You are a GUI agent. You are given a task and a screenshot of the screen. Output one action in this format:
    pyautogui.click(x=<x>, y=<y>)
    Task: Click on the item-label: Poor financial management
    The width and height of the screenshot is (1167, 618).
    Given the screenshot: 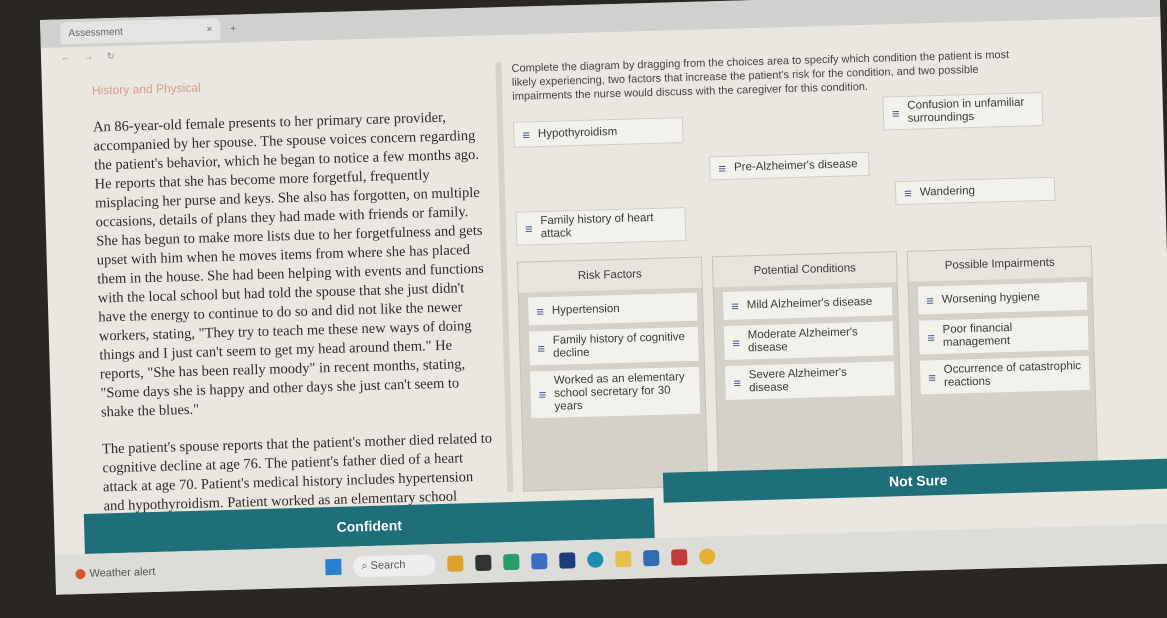 What is the action you would take?
    pyautogui.click(x=977, y=335)
    